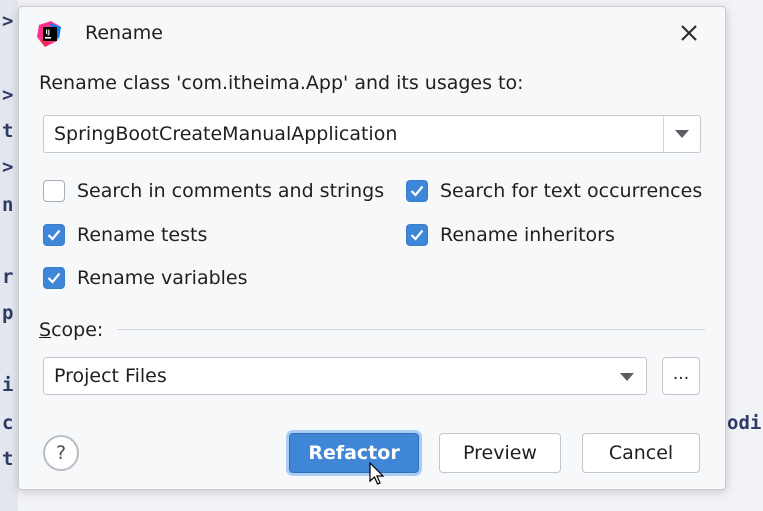  Describe the element at coordinates (744, 423) in the screenshot. I see `editor-fragment: odi` at that location.